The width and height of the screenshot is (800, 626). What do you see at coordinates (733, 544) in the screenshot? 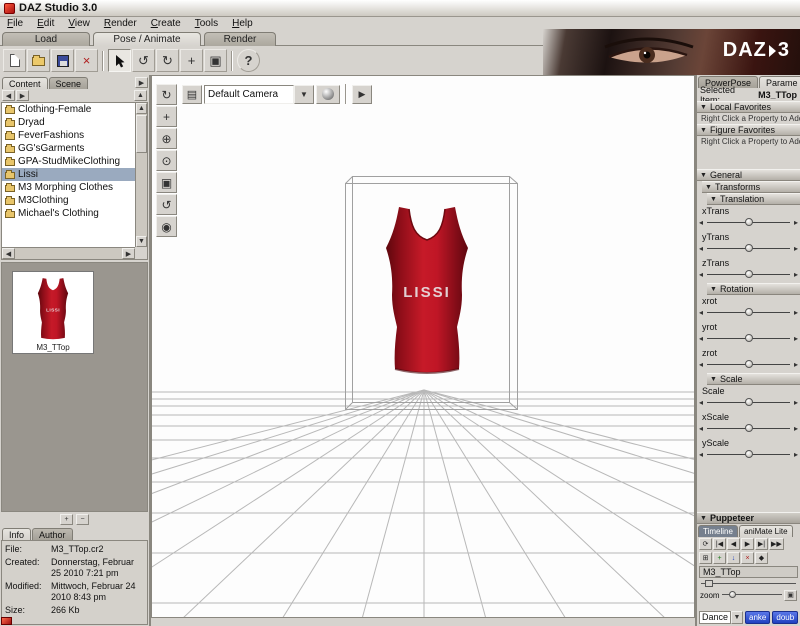
I see `step-back-button: ◀` at bounding box center [733, 544].